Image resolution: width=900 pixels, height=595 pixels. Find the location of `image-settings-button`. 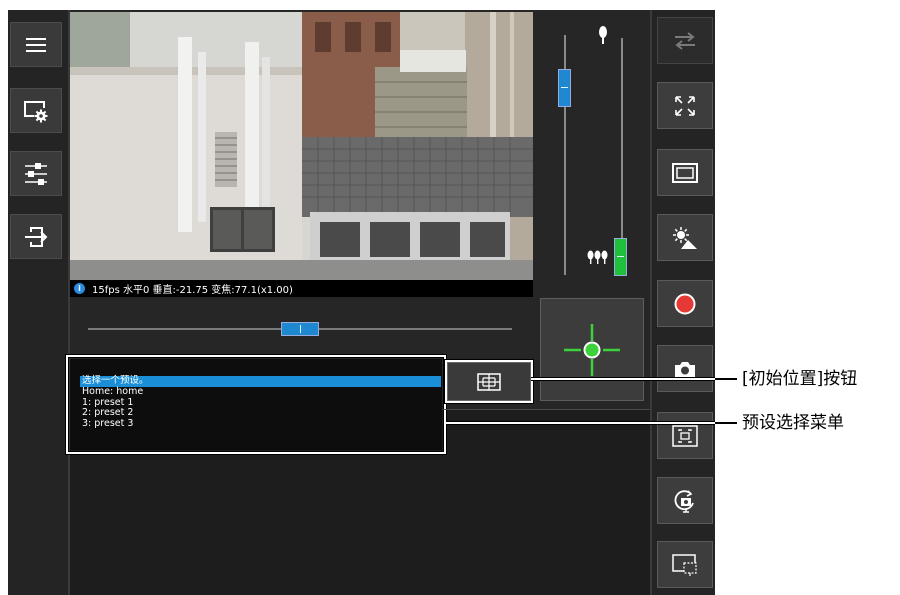

image-settings-button is located at coordinates (36, 173).